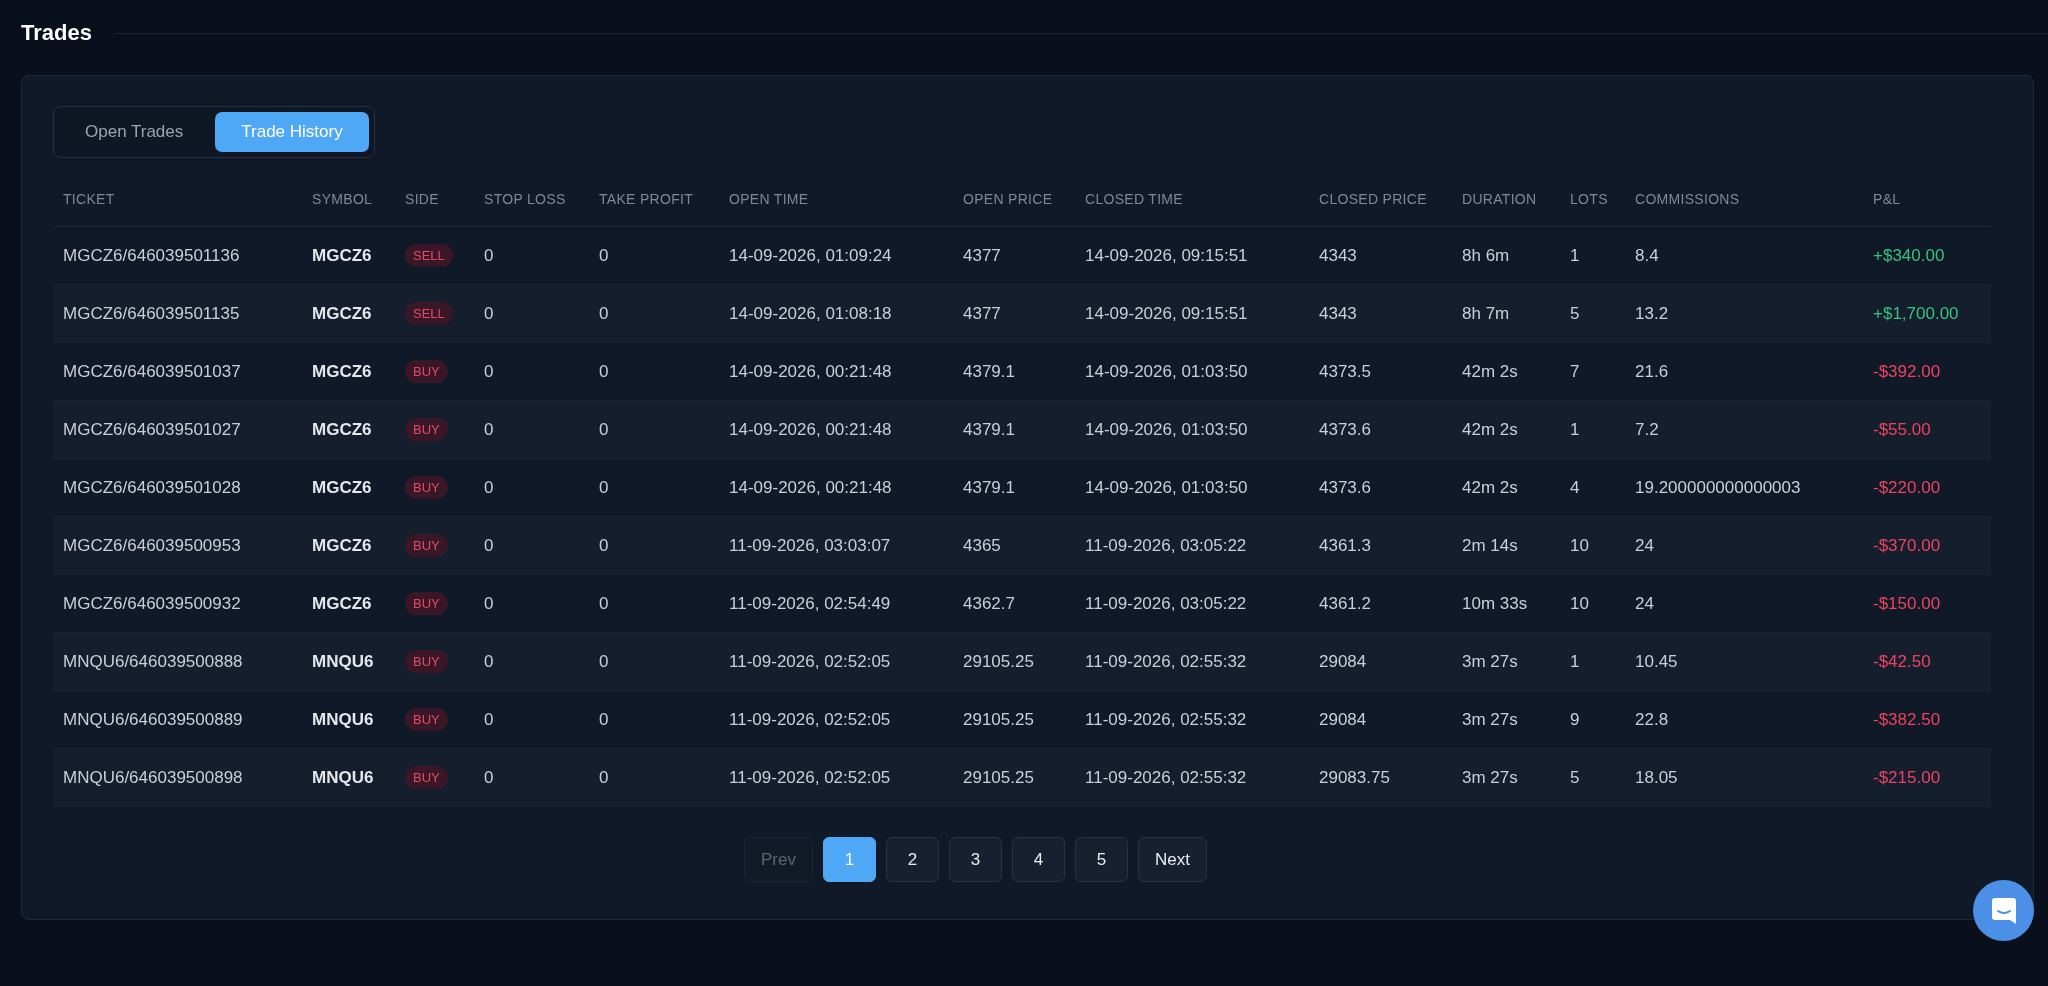 The width and height of the screenshot is (2048, 986). What do you see at coordinates (1744, 313) in the screenshot?
I see `table-cell: 13.2` at bounding box center [1744, 313].